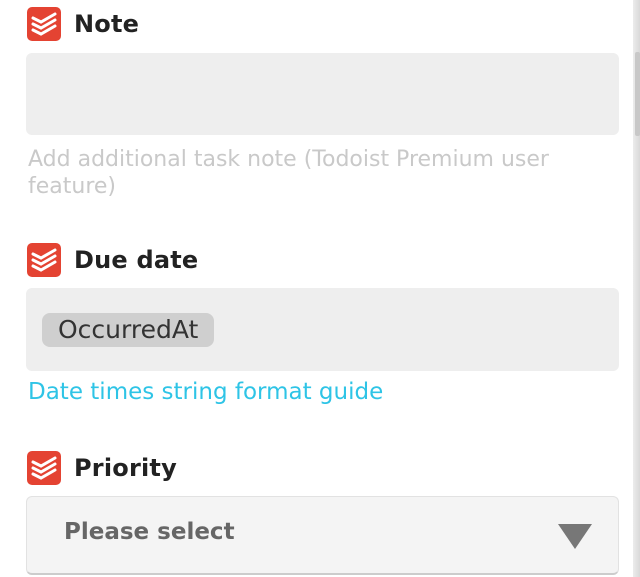 The width and height of the screenshot is (640, 577). I want to click on date-format-guide-link: Date times string format guide, so click(205, 392).